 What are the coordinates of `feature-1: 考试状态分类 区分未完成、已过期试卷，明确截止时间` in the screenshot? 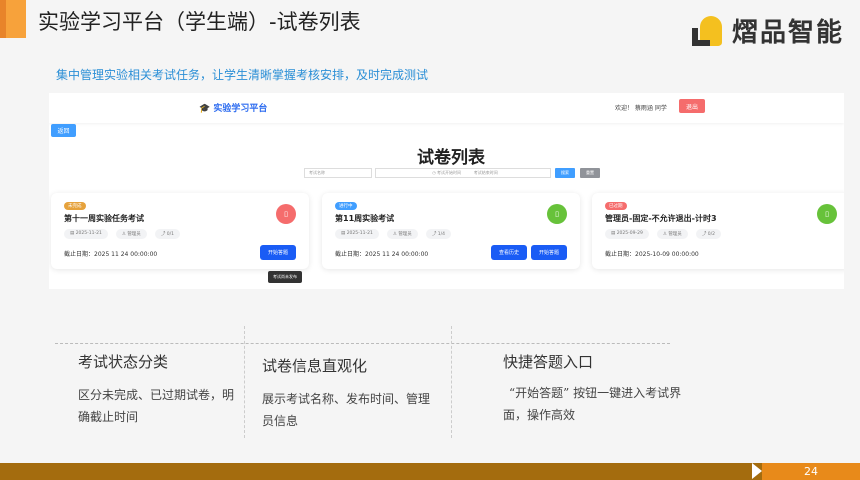 It's located at (156, 388).